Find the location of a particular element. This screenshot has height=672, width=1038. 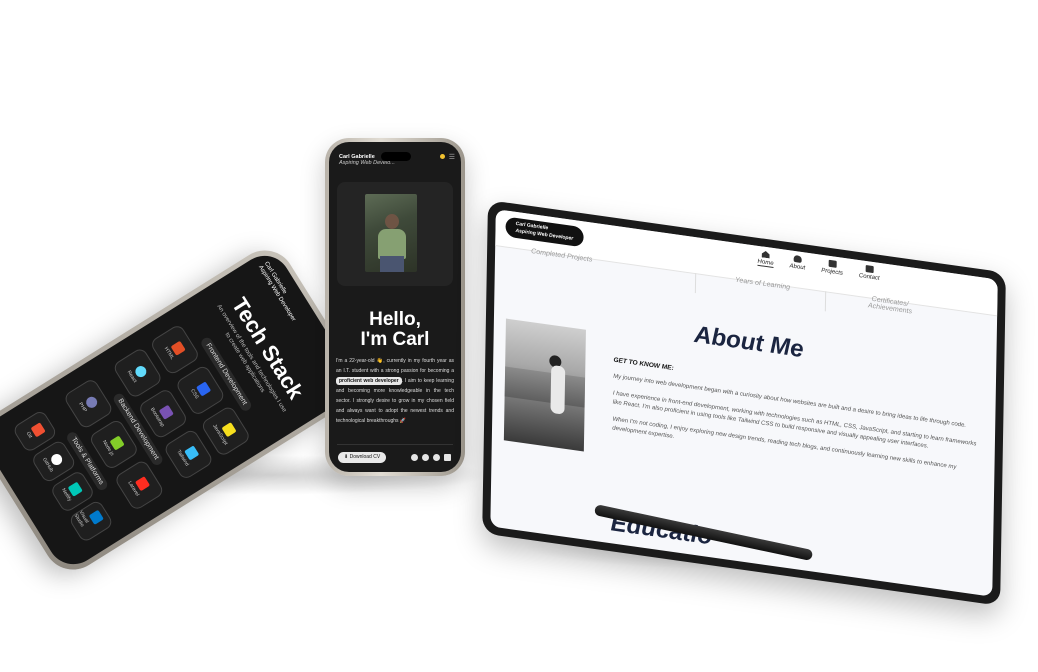

about-photo is located at coordinates (544, 385).